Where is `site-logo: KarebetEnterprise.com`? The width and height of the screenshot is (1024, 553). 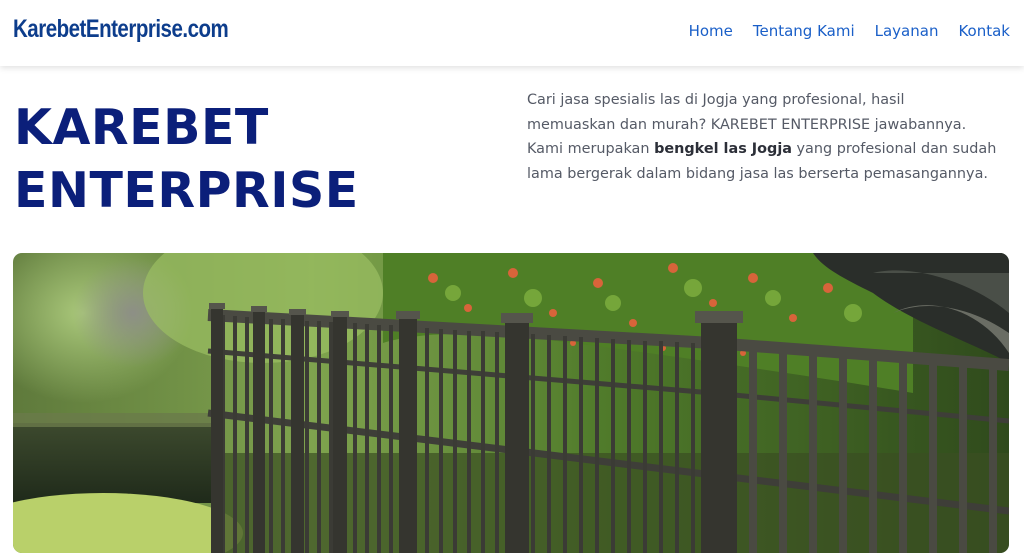 site-logo: KarebetEnterprise.com is located at coordinates (121, 29).